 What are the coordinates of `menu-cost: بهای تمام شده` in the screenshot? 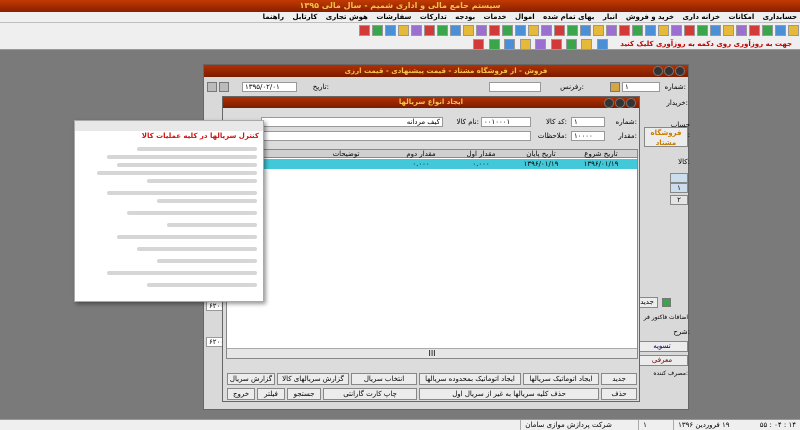 It's located at (568, 17).